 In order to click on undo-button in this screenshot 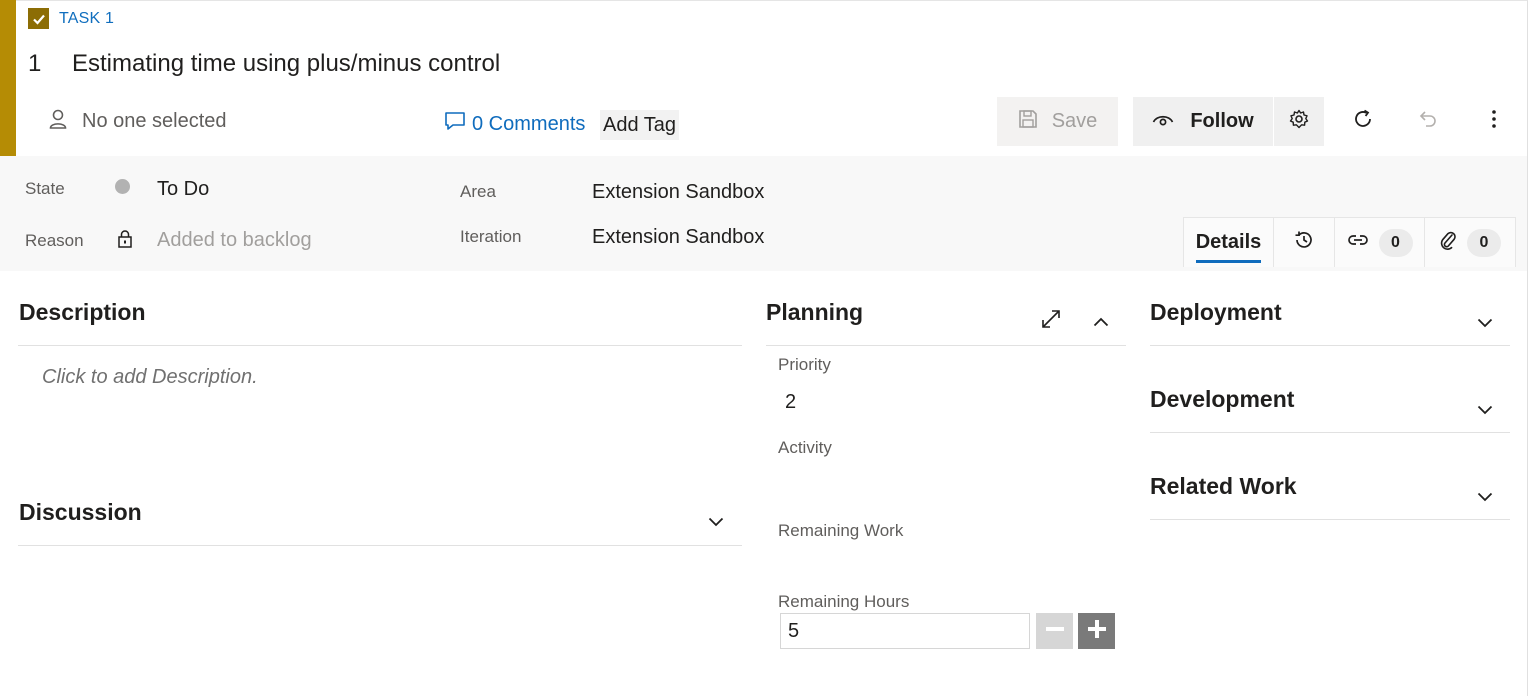, I will do `click(1429, 122)`.